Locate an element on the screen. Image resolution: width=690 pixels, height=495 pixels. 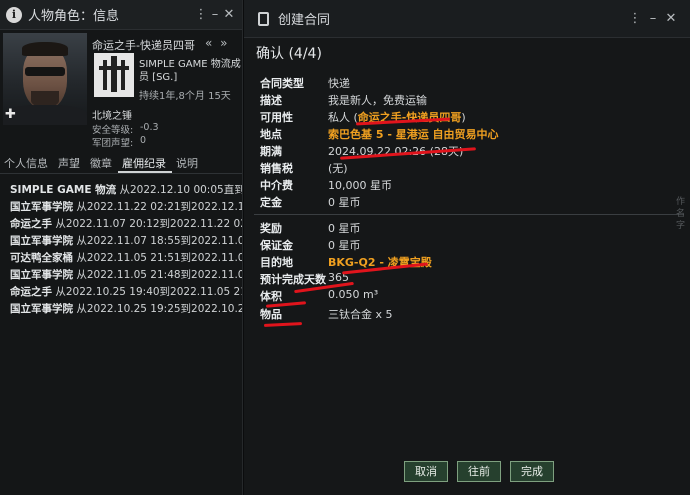
military-value: 0 is located at coordinates (143, 140).